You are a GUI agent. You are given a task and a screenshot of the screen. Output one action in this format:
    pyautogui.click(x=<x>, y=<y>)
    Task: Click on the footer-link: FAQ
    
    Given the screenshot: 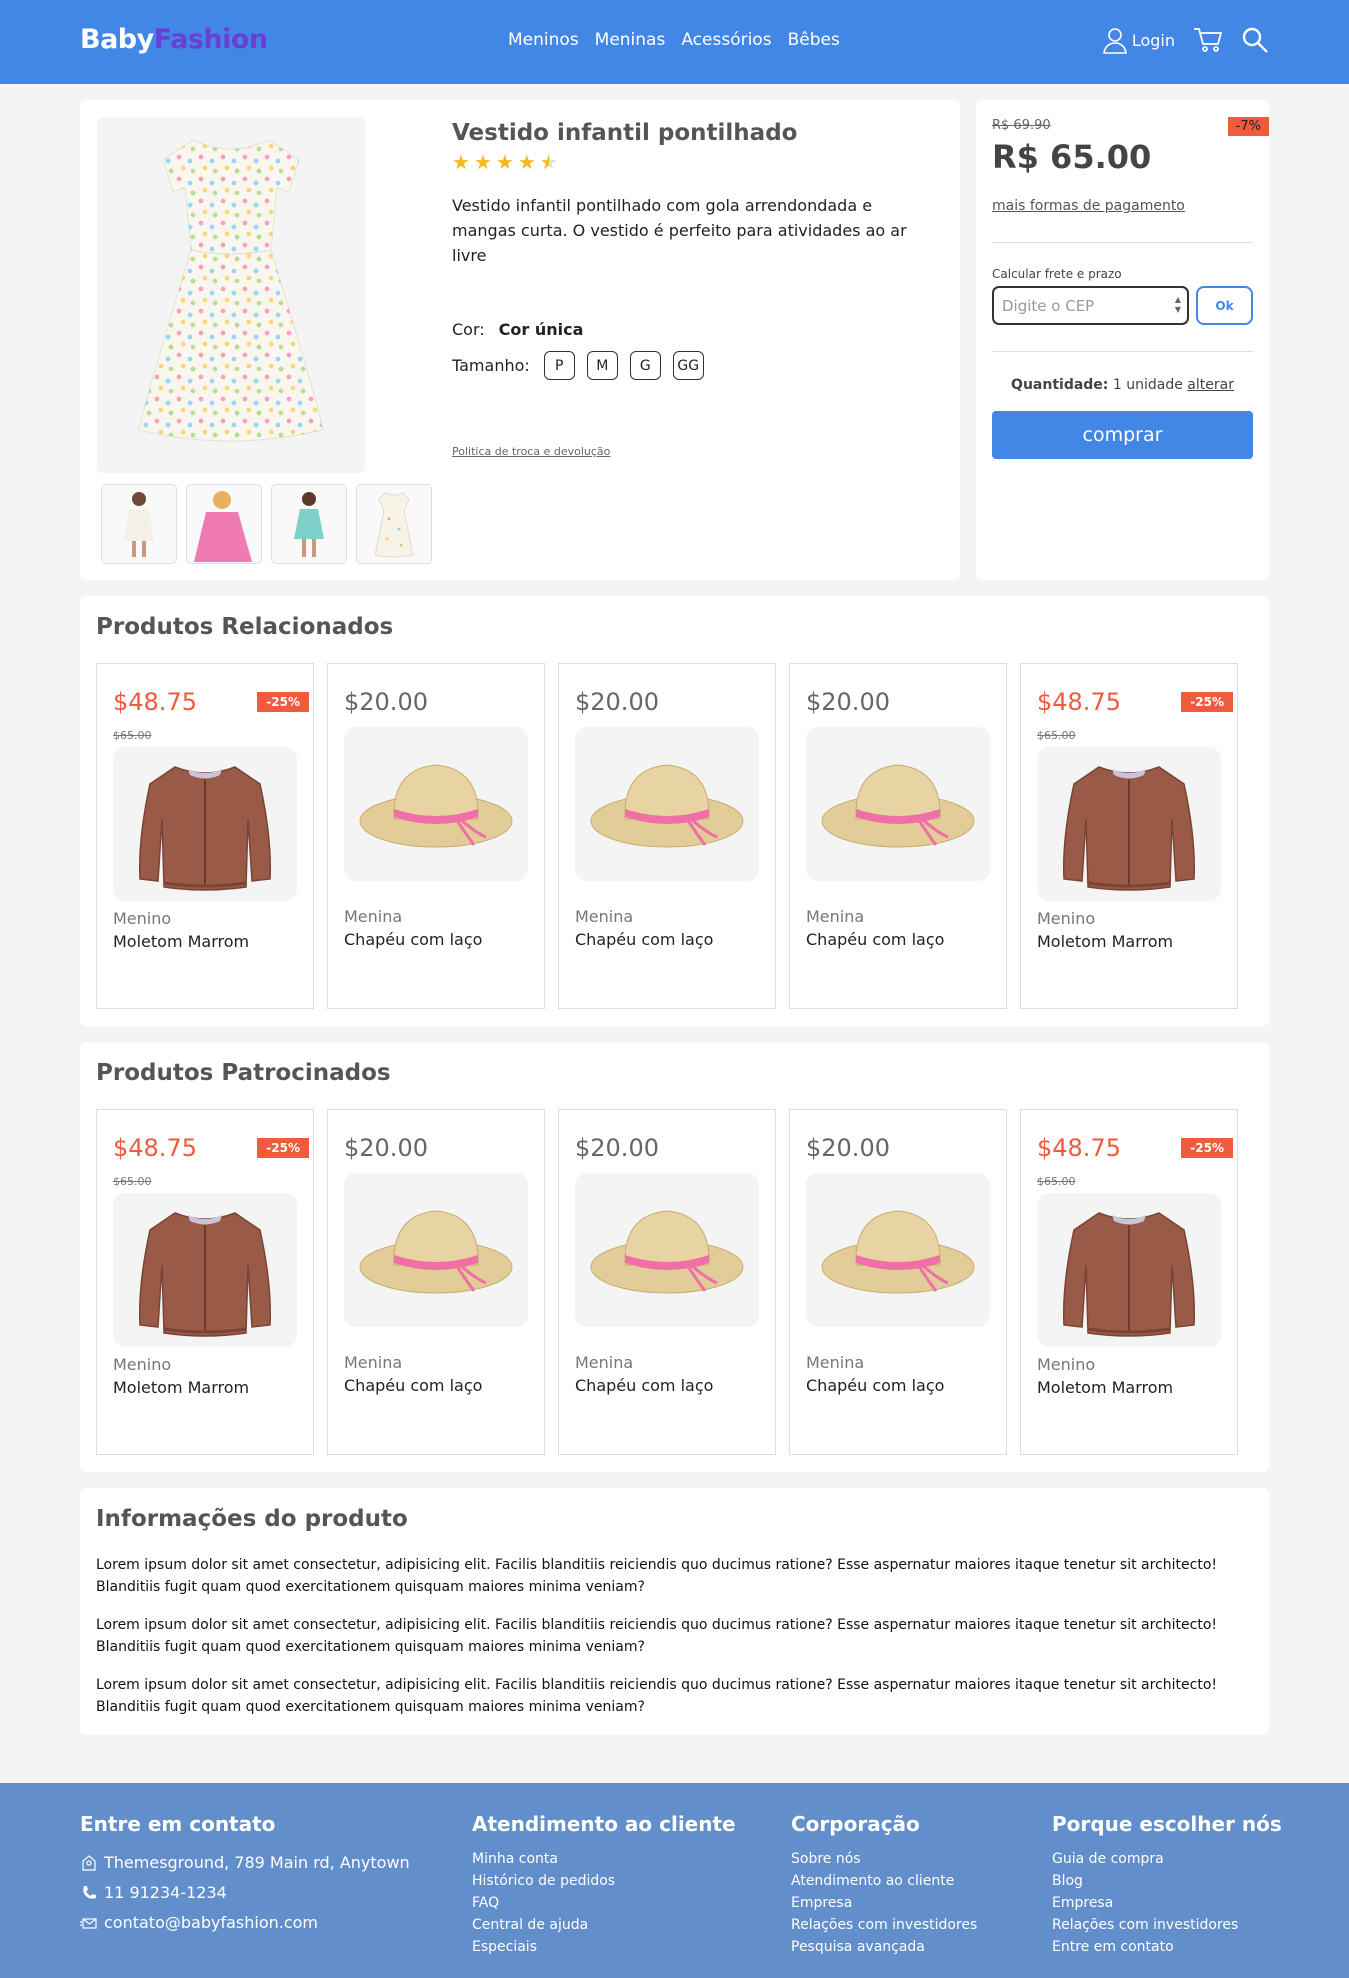 What is the action you would take?
    pyautogui.click(x=604, y=1903)
    